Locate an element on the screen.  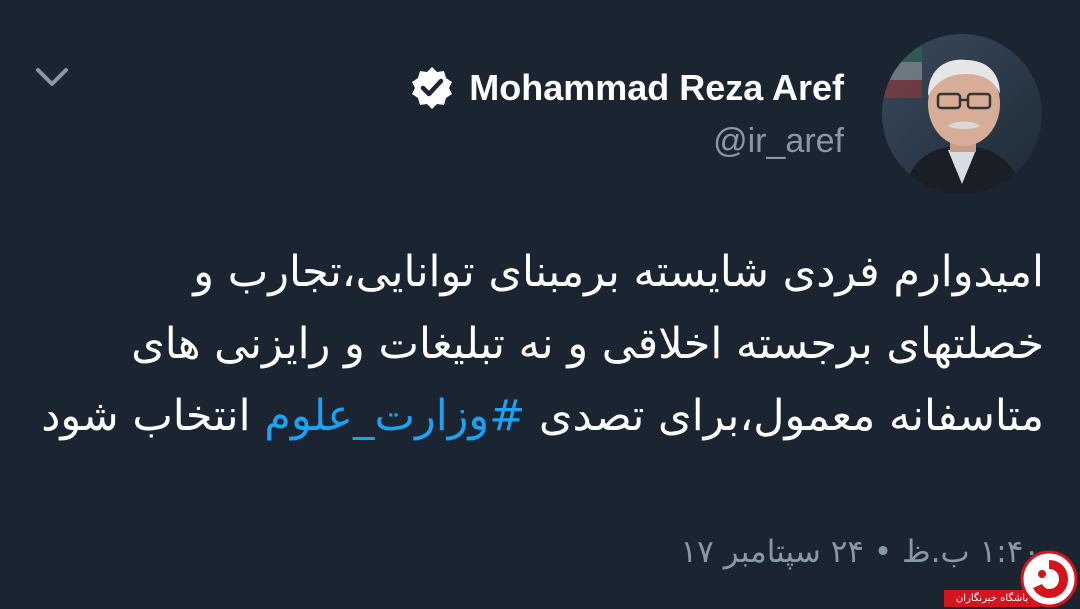
author-name-row: Mohammad Reza Aref is located at coordinates (626, 88).